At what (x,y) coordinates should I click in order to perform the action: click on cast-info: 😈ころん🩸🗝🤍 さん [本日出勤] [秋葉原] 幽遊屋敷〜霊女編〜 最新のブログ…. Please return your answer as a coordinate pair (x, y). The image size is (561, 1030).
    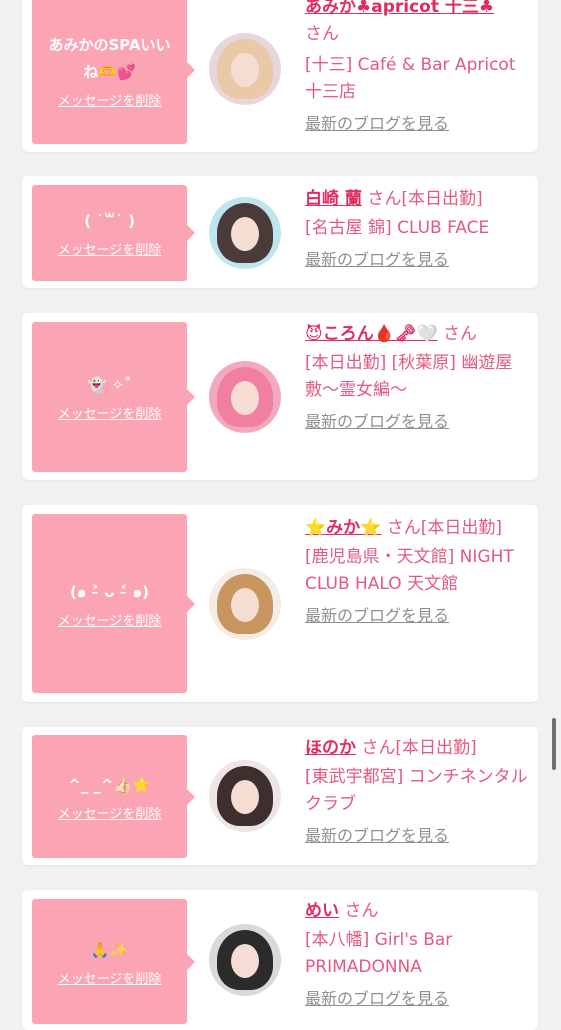
    Looking at the image, I should click on (417, 378).